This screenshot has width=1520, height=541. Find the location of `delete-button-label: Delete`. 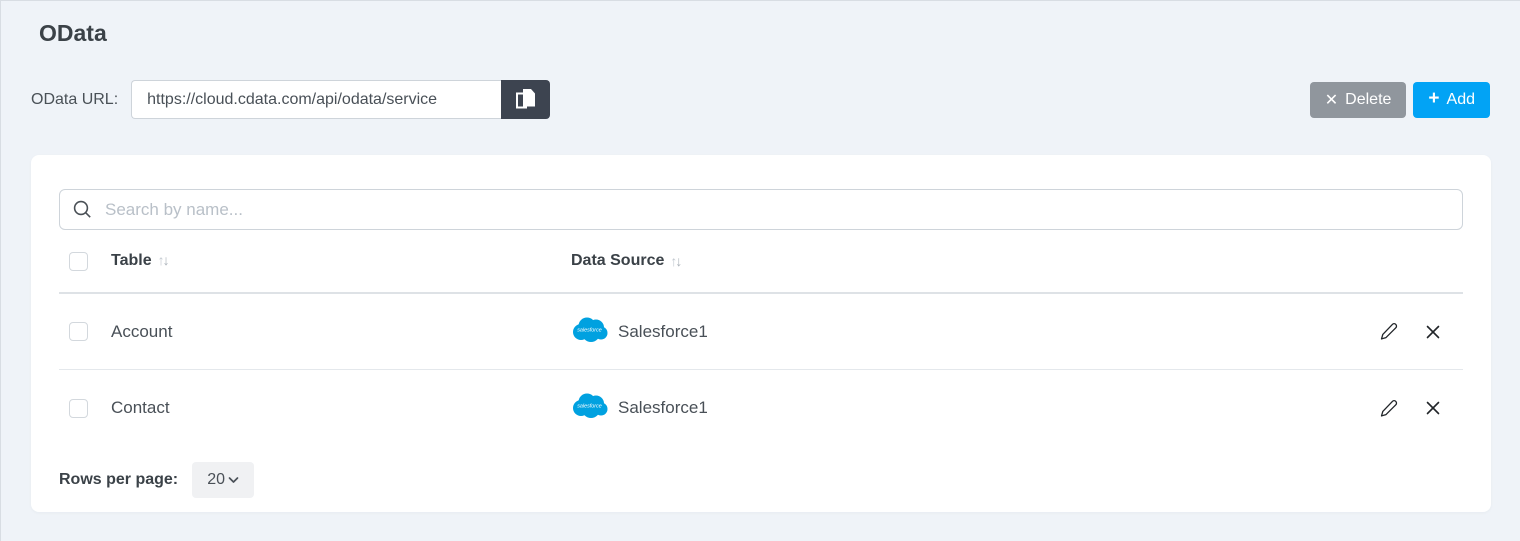

delete-button-label: Delete is located at coordinates (1368, 99).